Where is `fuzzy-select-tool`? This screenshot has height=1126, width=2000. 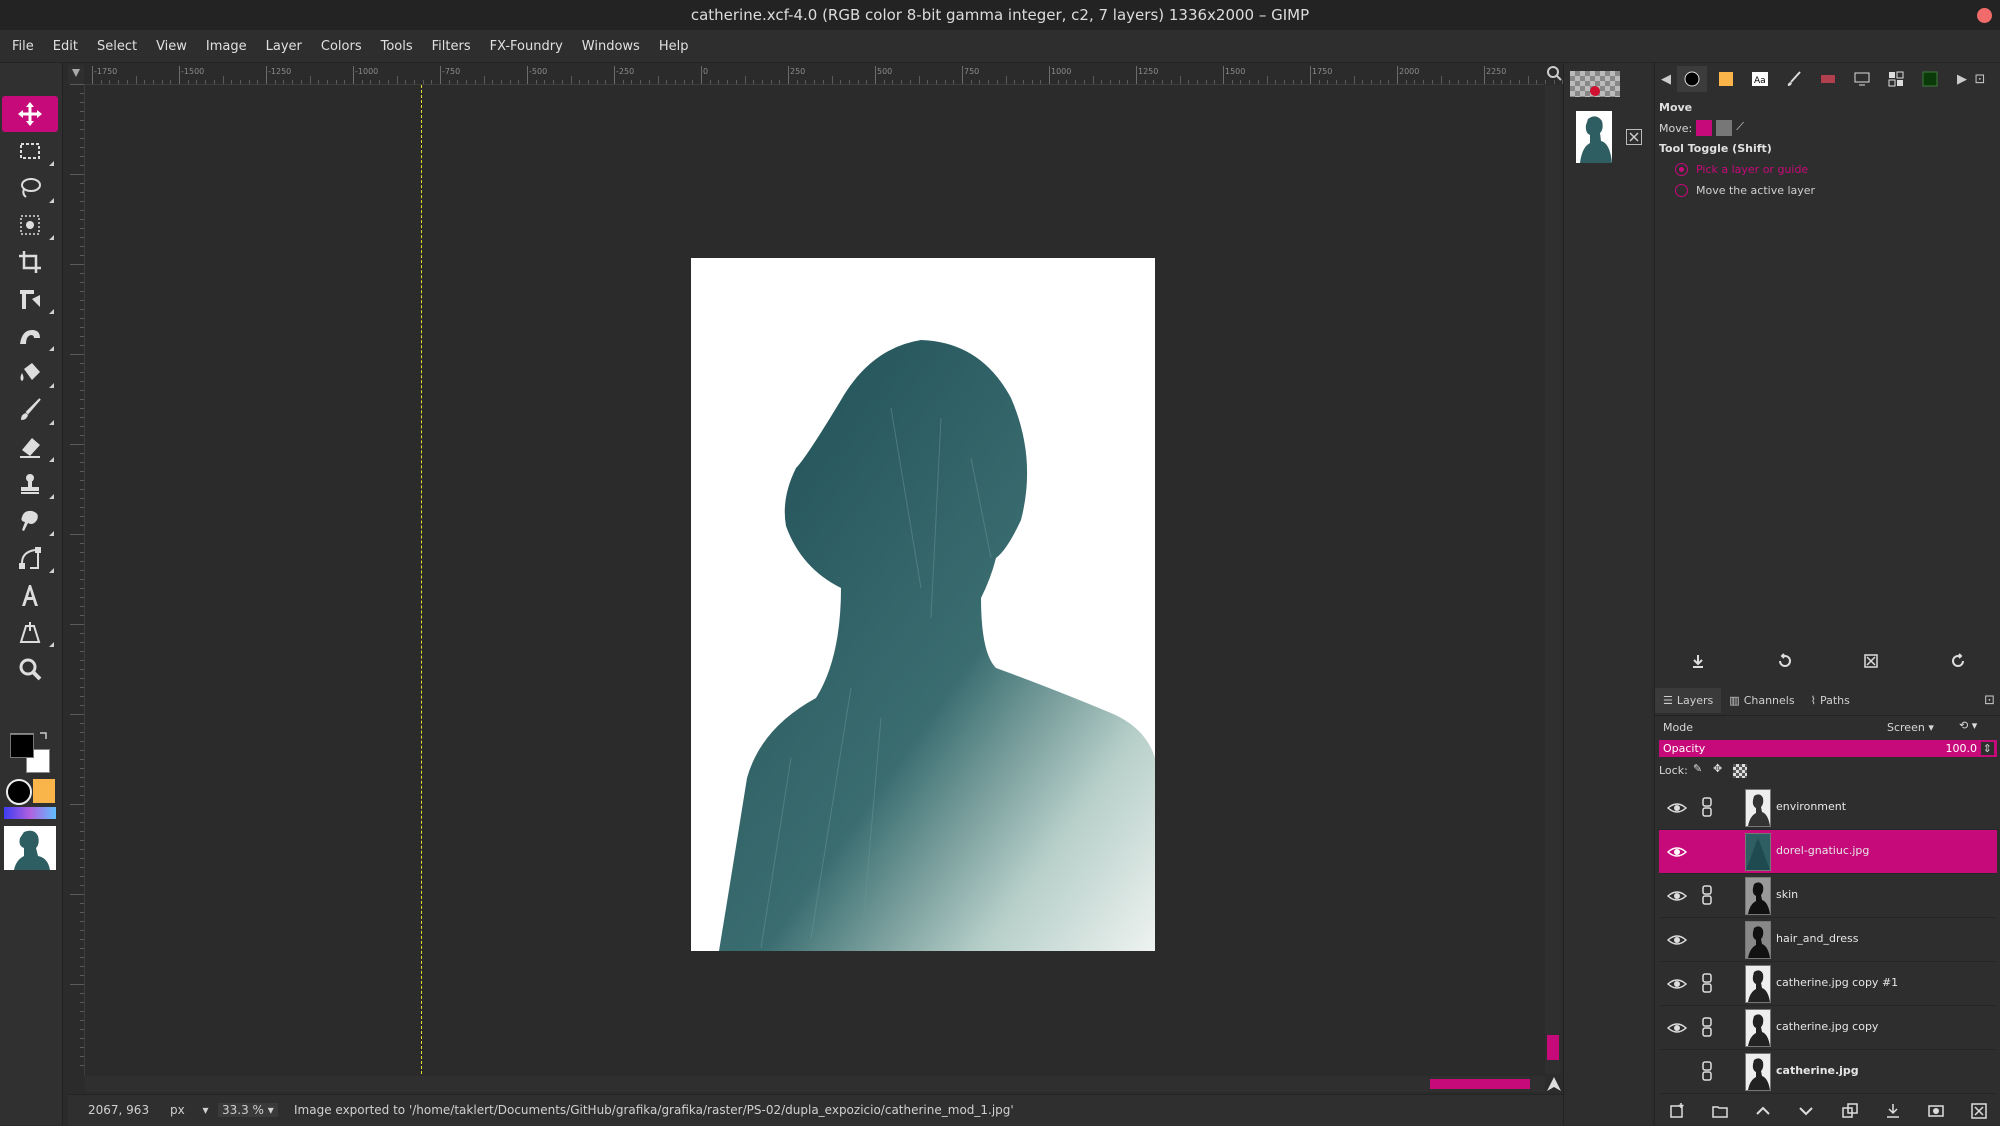 fuzzy-select-tool is located at coordinates (30, 225).